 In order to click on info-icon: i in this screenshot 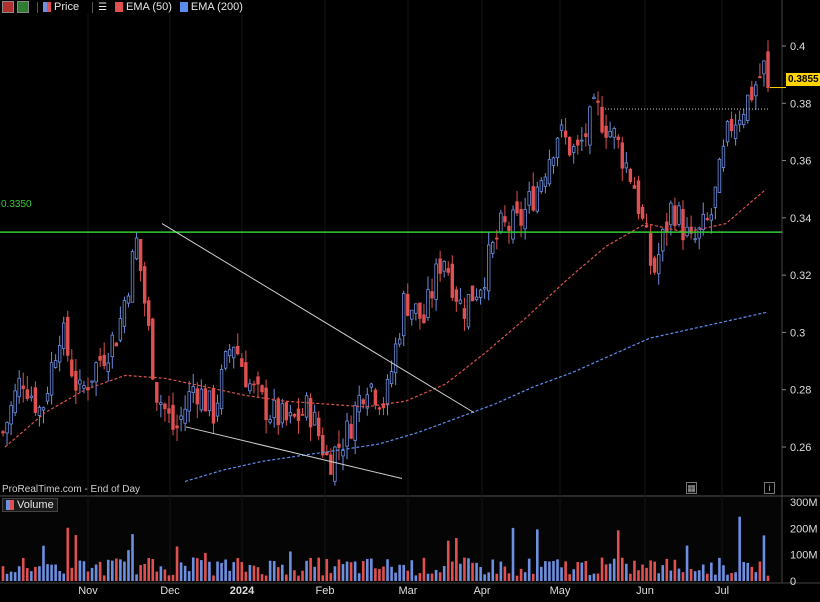, I will do `click(769, 488)`.